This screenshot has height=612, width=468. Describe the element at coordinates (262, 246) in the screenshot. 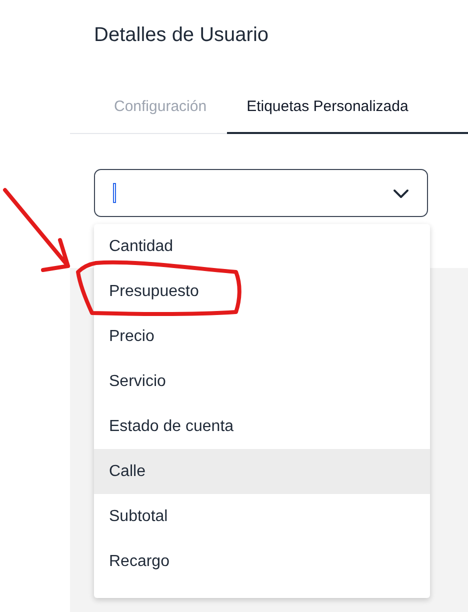

I see `dropdown-option: Cantidad` at that location.